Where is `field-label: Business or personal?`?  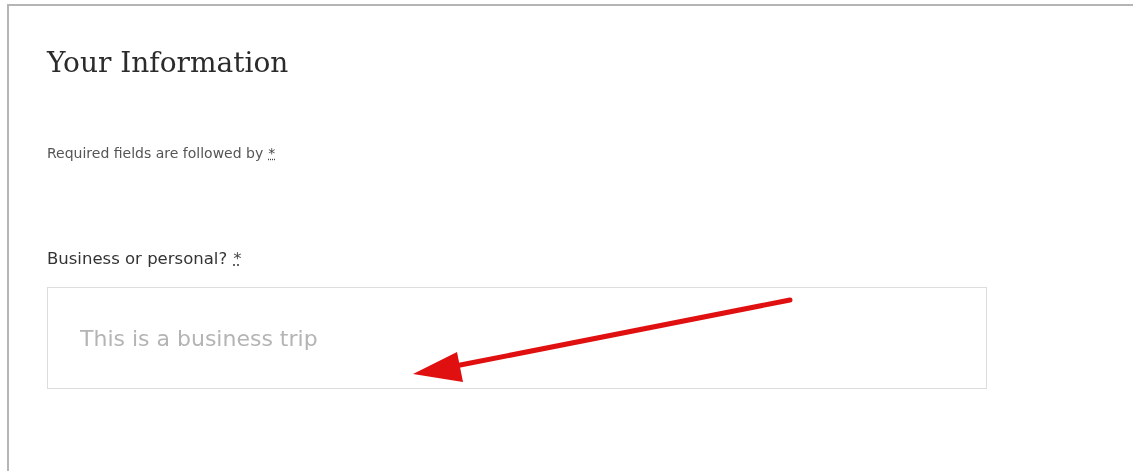 field-label: Business or personal? is located at coordinates (137, 258).